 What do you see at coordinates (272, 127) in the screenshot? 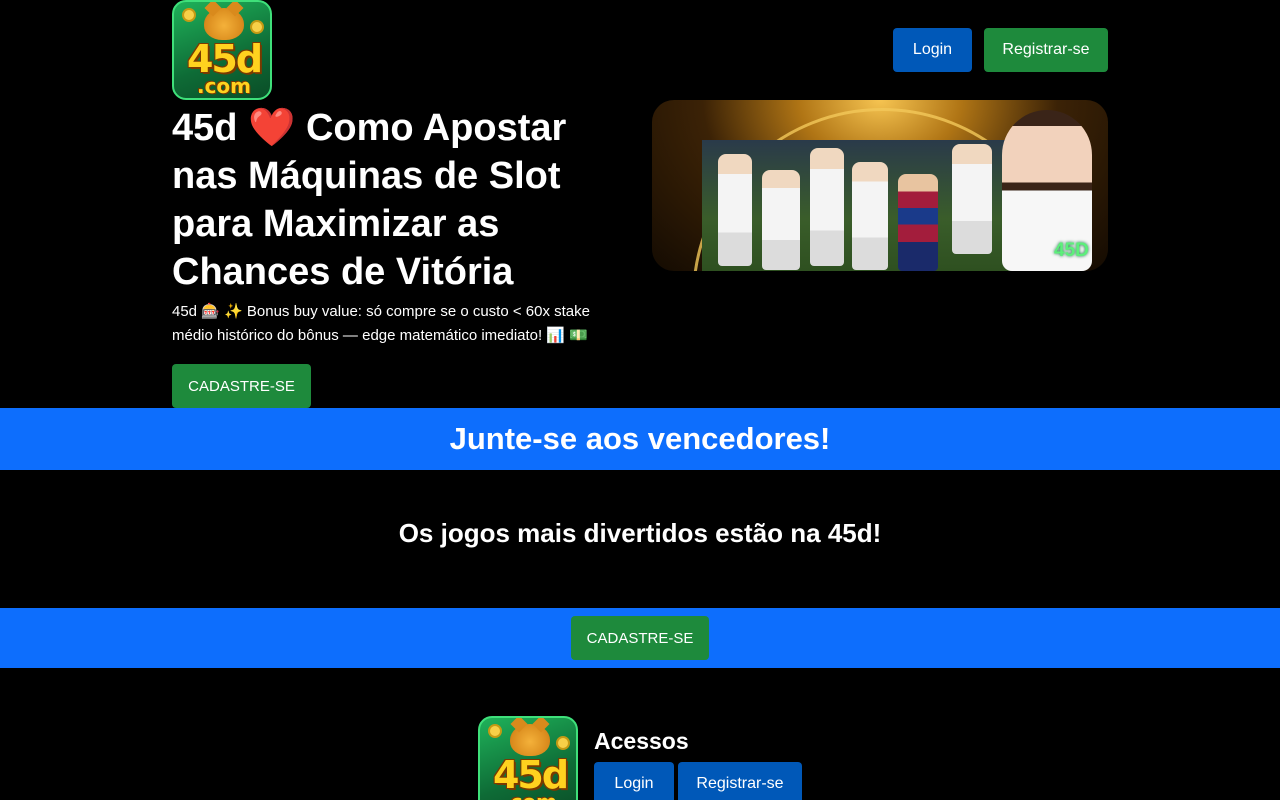
I see `heart-icon: ❤️` at bounding box center [272, 127].